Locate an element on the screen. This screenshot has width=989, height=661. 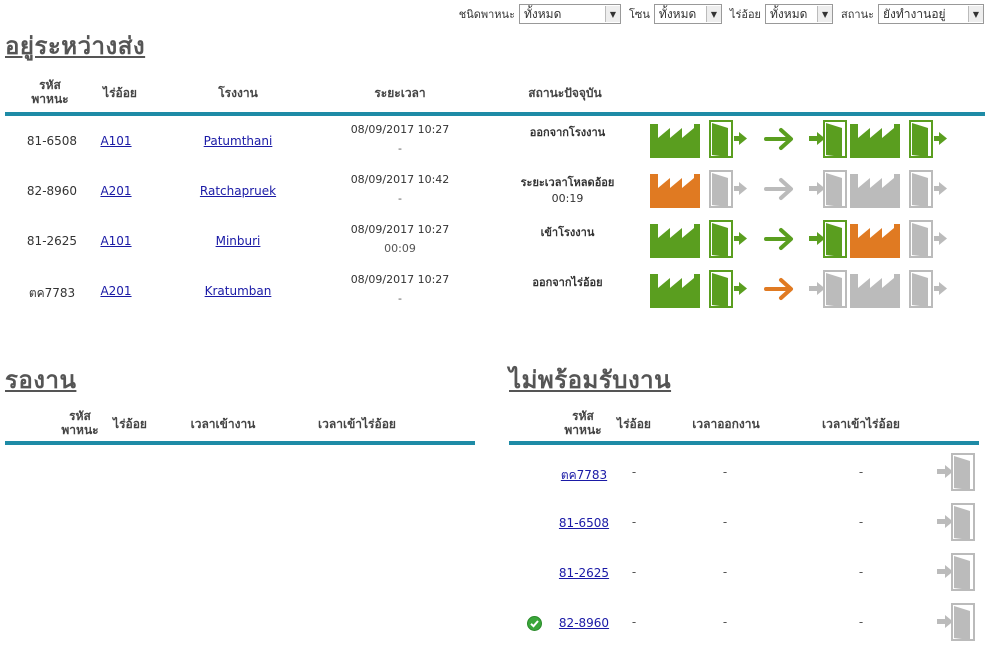
start-time: 08/09/2017 10:42 is located at coordinates (400, 179).